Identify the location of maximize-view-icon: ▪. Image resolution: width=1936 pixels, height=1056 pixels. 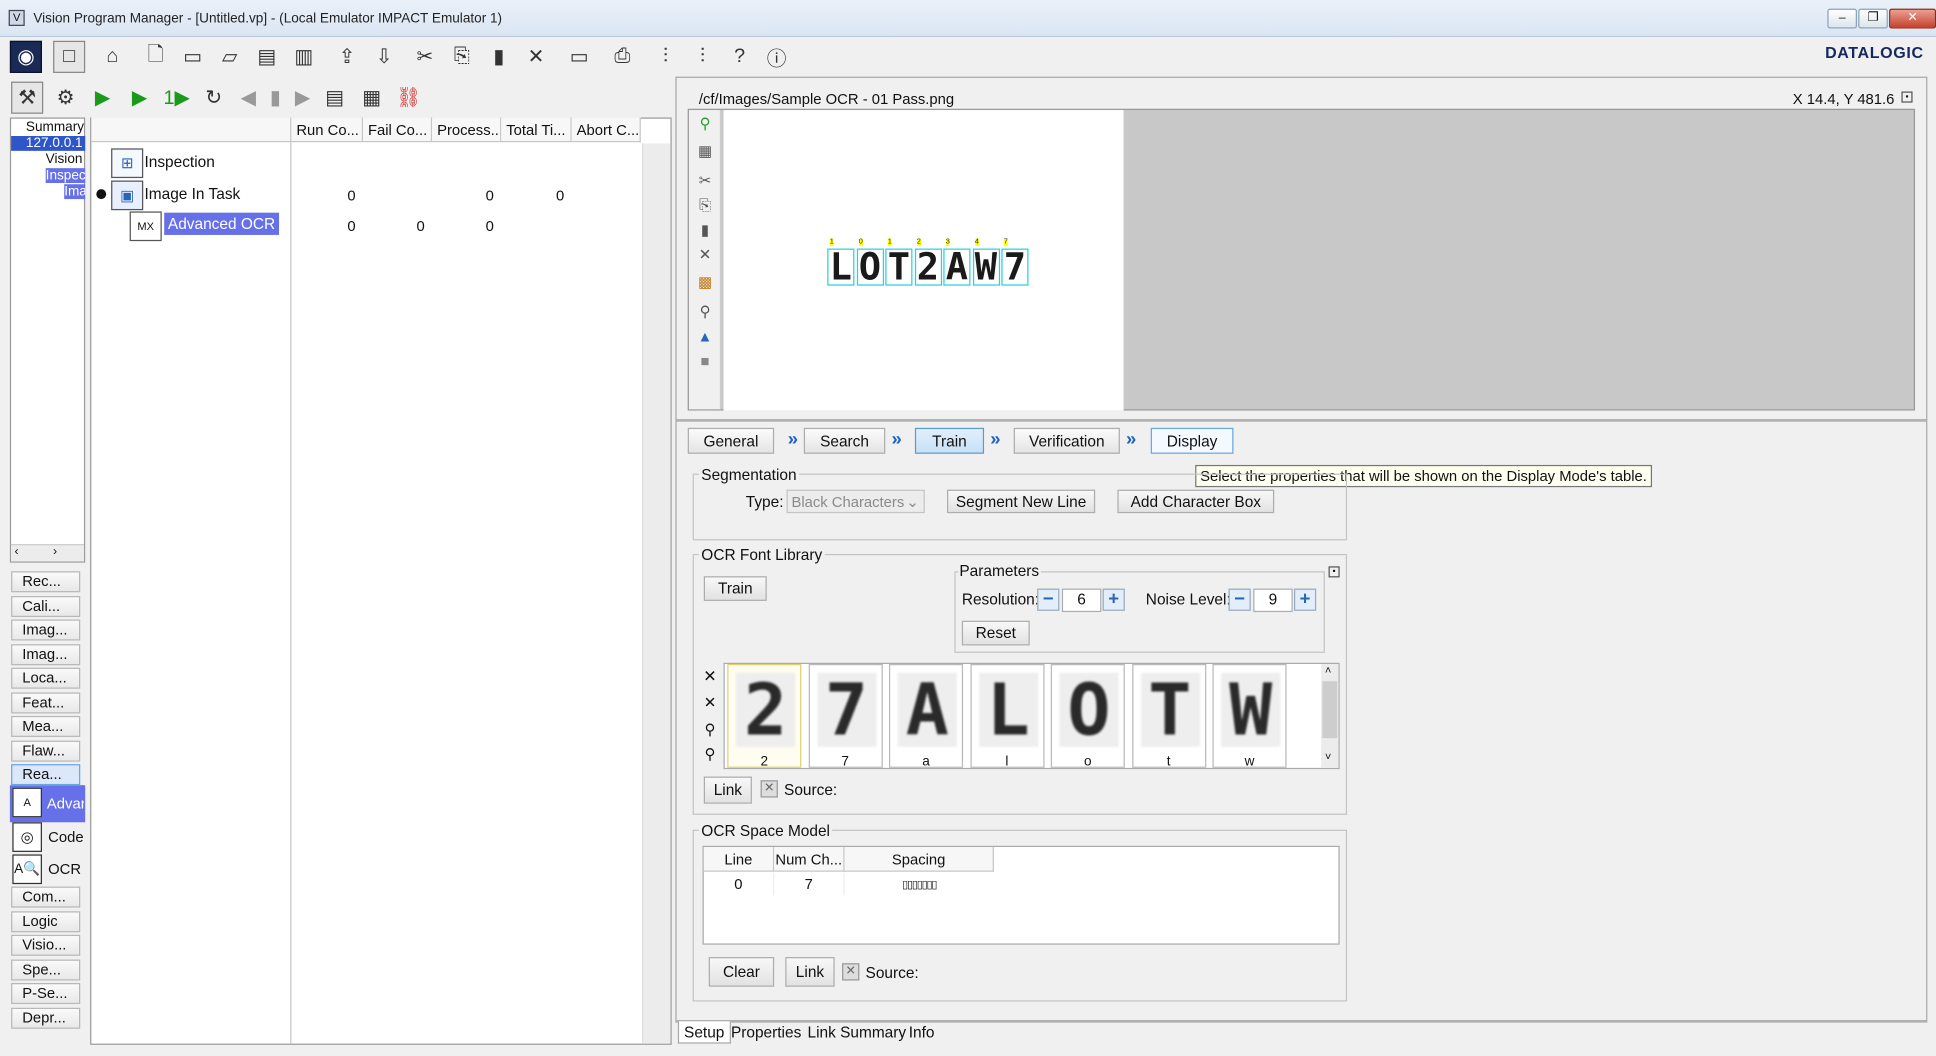
(1907, 97).